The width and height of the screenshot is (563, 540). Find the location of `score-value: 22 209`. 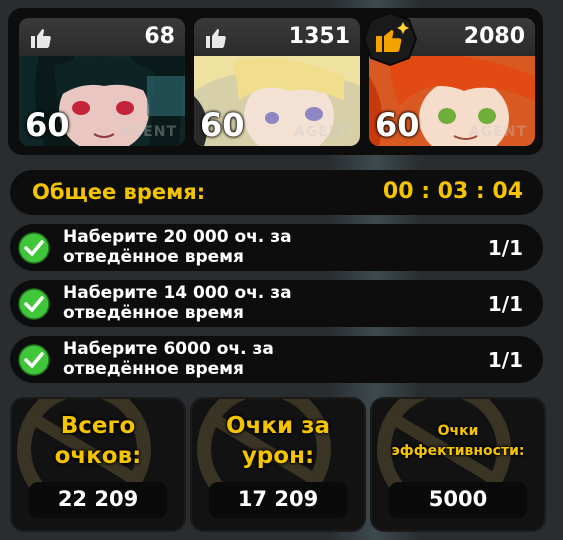

score-value: 22 209 is located at coordinates (98, 499).